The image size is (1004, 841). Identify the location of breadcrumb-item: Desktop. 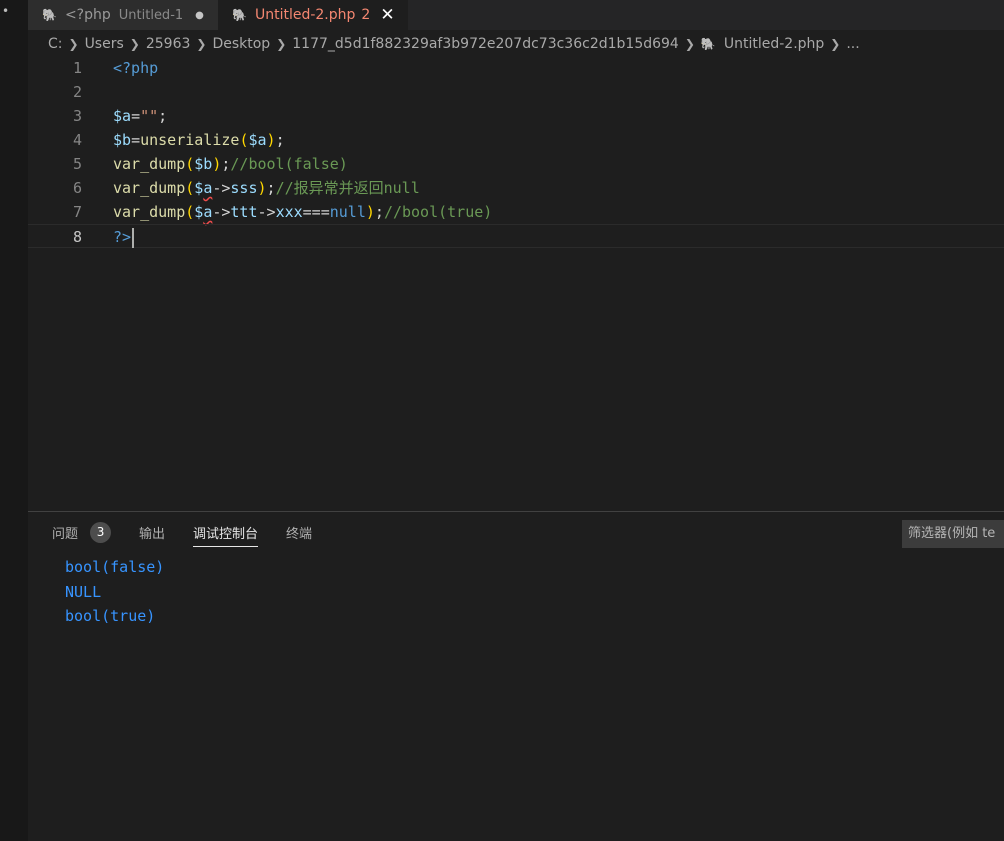
(241, 44).